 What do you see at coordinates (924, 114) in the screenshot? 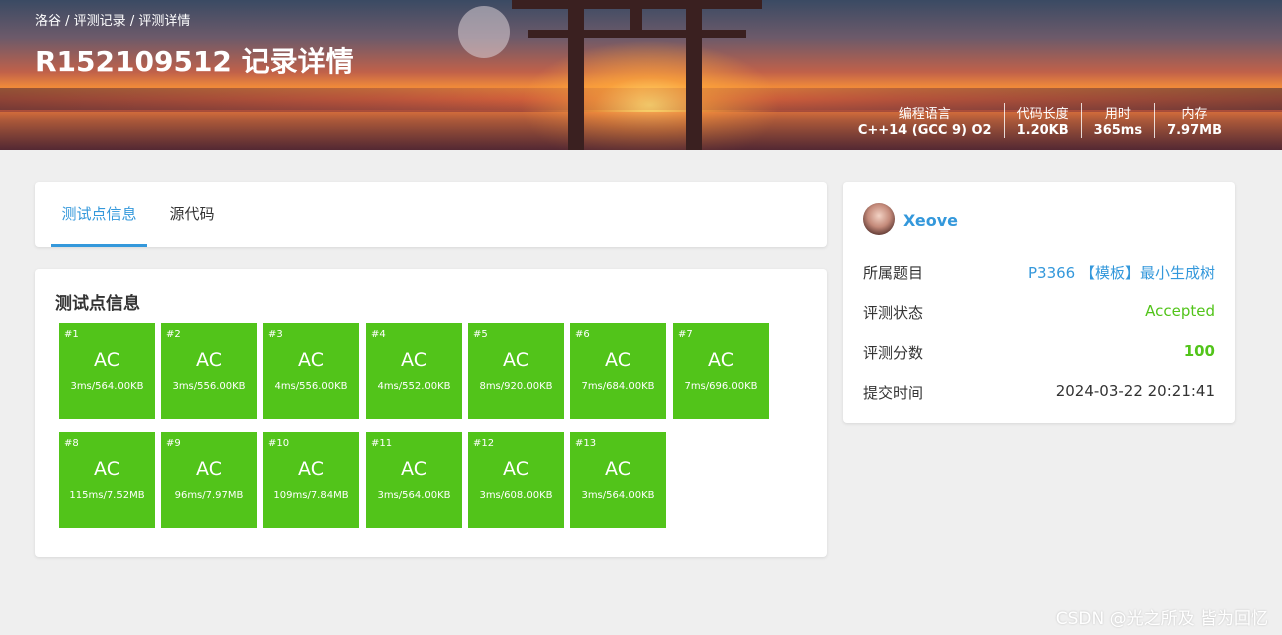
I see `stat-label: 编程语言` at bounding box center [924, 114].